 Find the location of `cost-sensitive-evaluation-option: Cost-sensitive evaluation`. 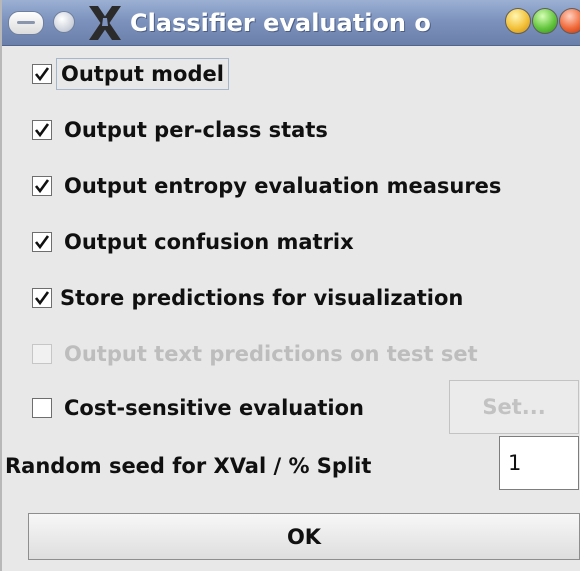

cost-sensitive-evaluation-option: Cost-sensitive evaluation is located at coordinates (198, 408).